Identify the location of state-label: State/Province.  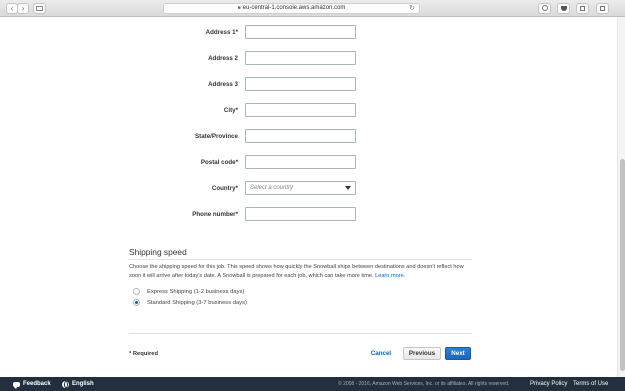
(216, 136).